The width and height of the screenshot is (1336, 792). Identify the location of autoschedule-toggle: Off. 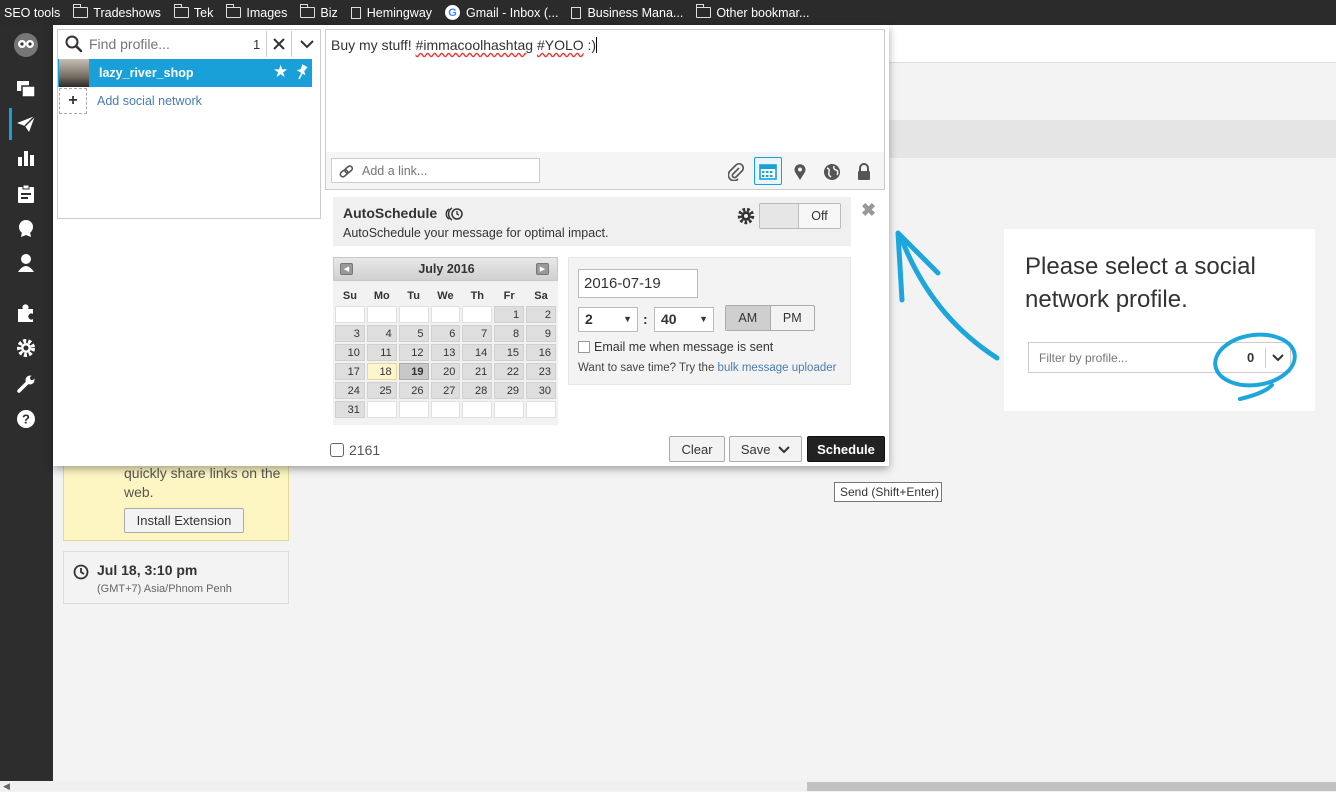
(800, 216).